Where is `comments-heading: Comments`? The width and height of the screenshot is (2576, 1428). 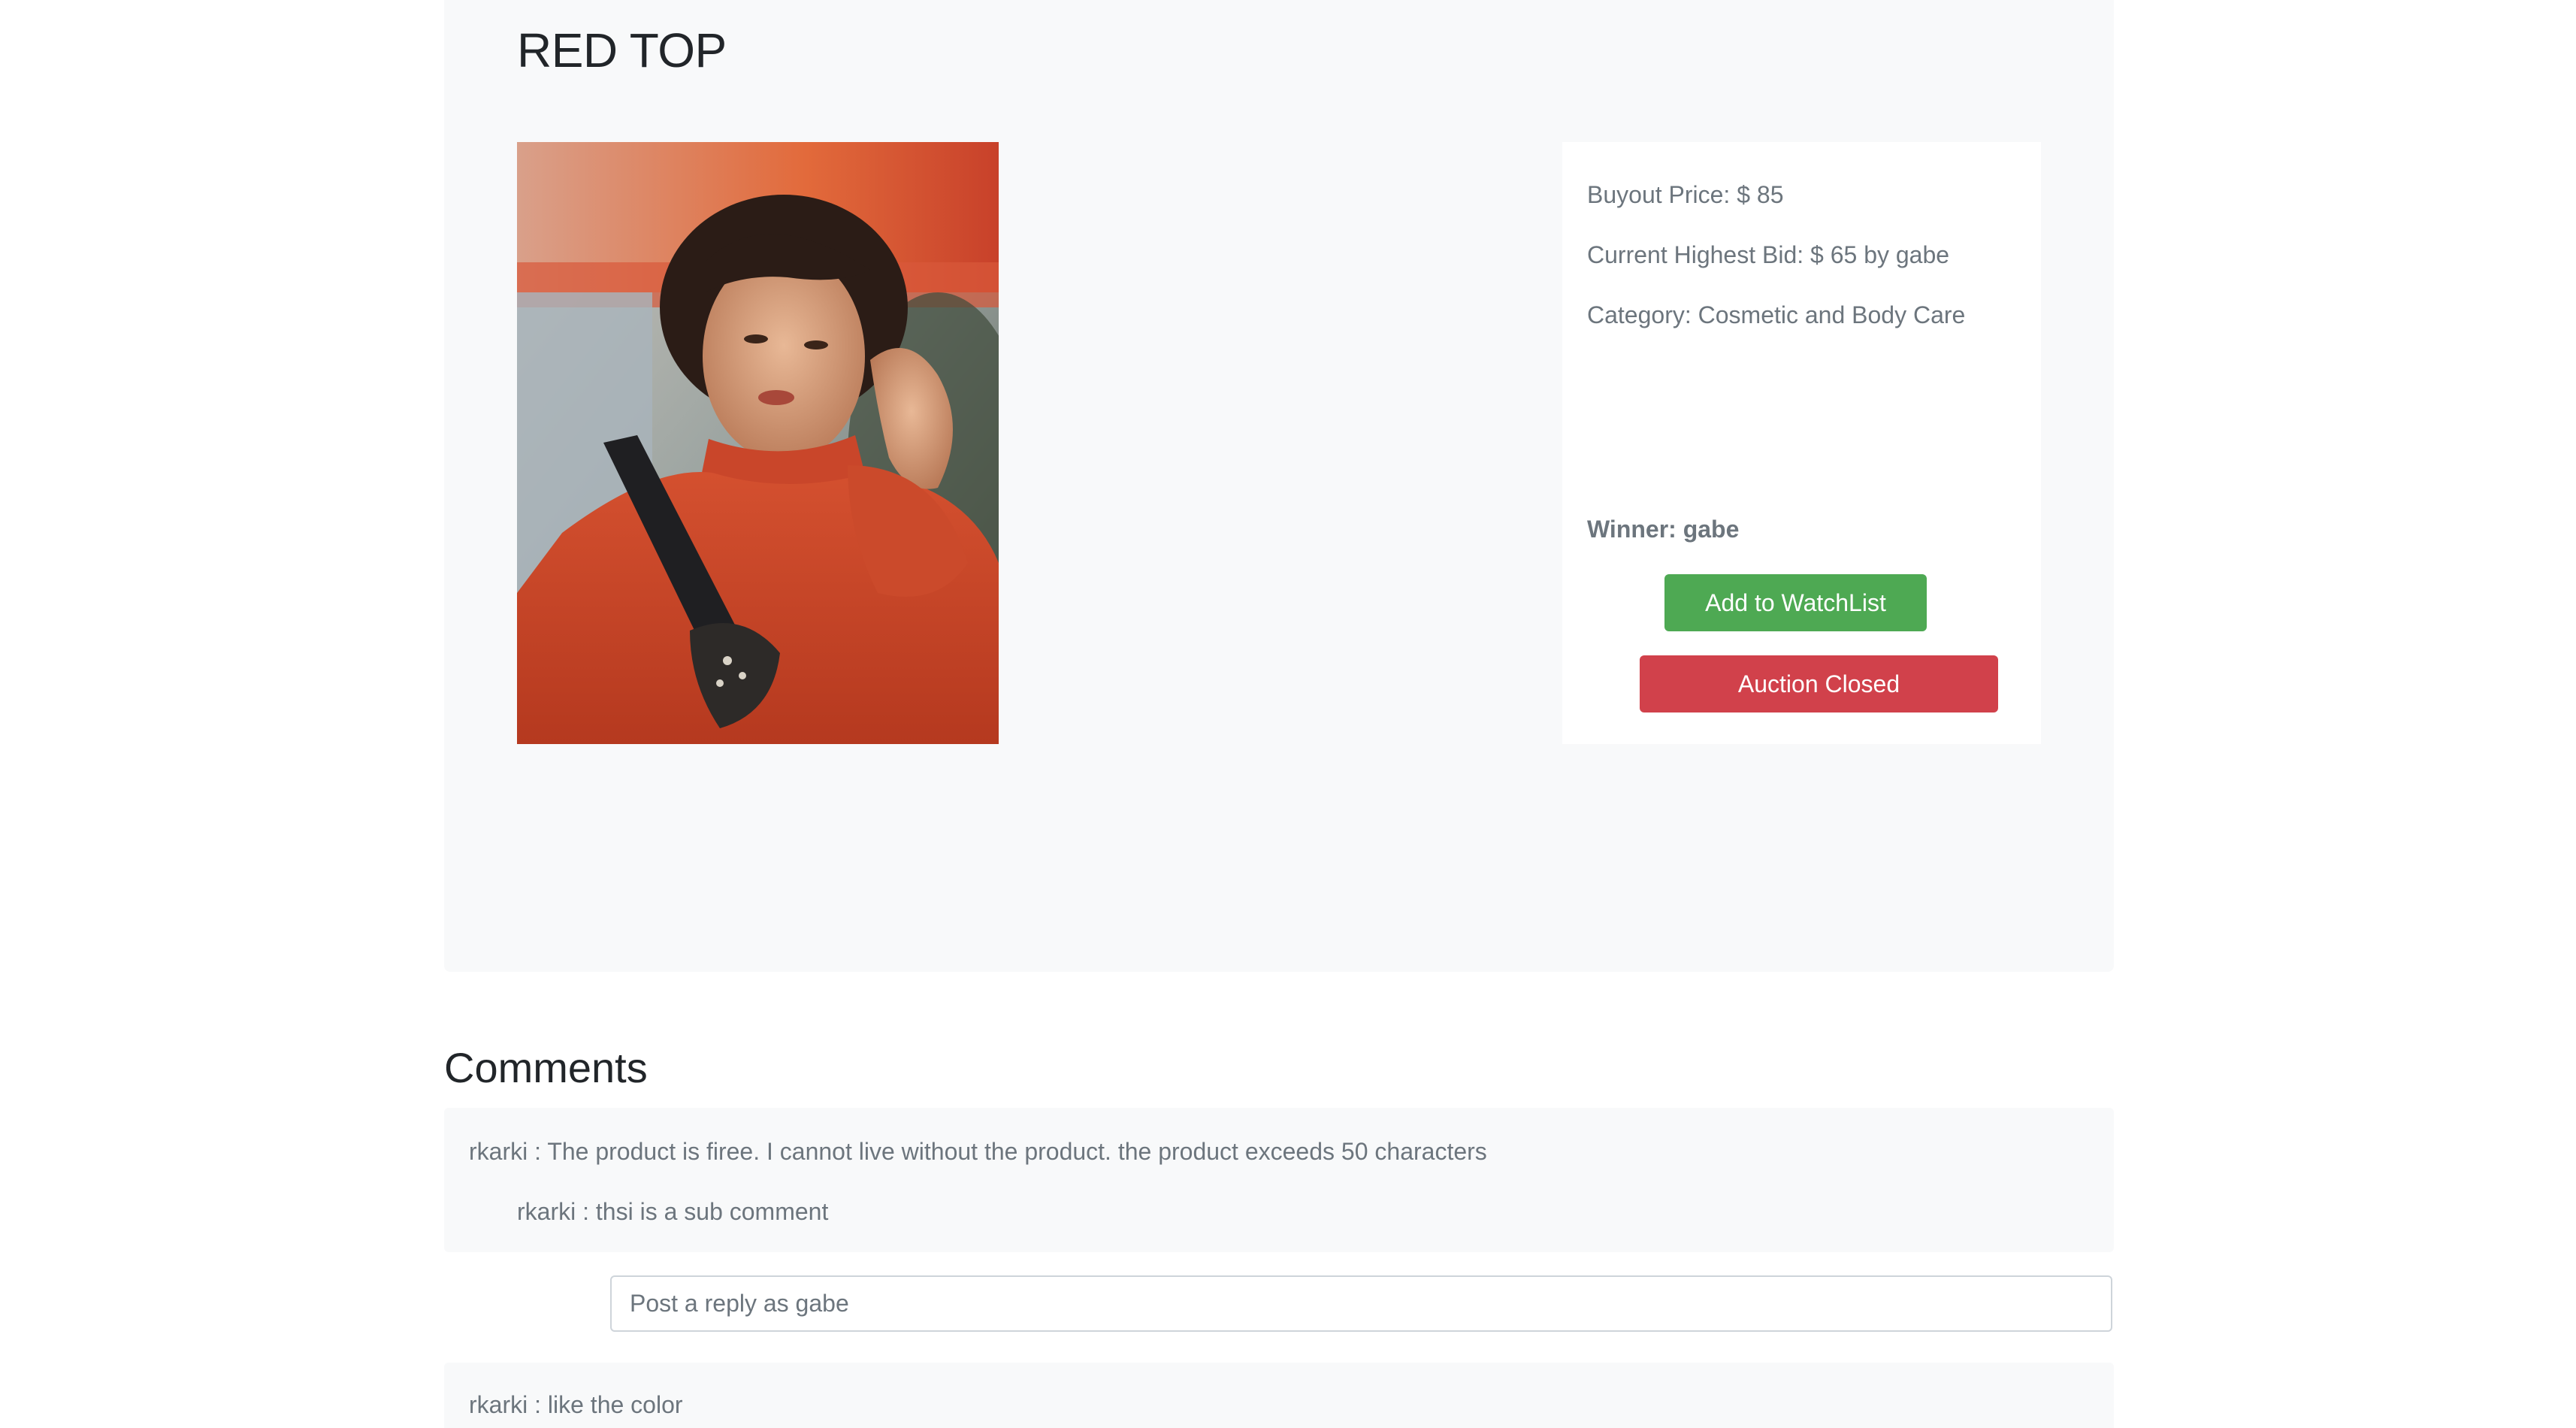 comments-heading: Comments is located at coordinates (546, 1067).